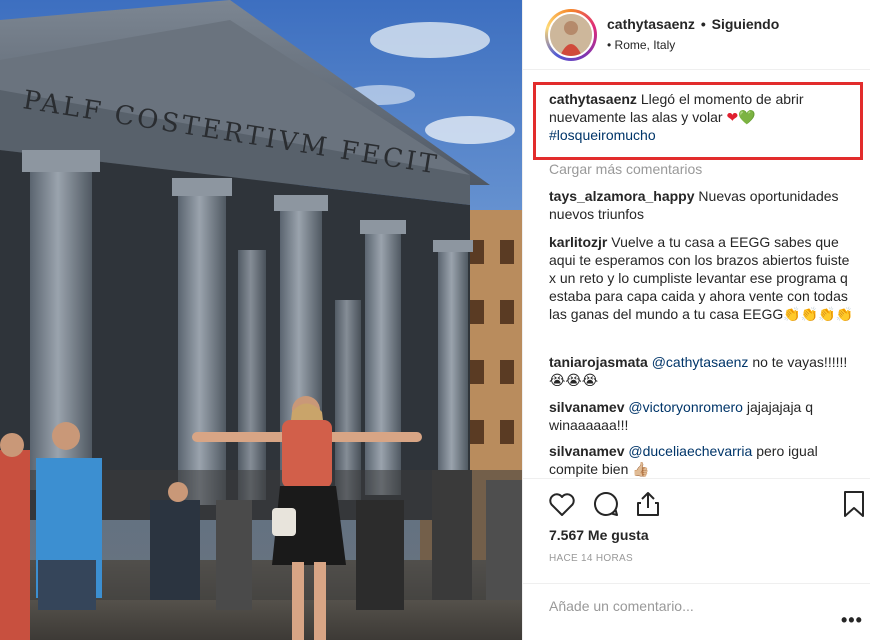 The width and height of the screenshot is (870, 640). Describe the element at coordinates (651, 24) in the screenshot. I see `header-username: cathytasaenz` at that location.